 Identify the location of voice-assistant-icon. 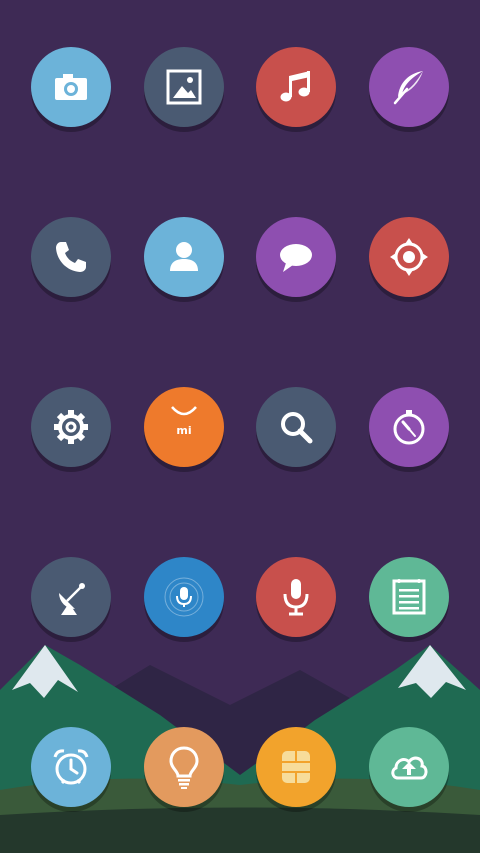
(184, 597).